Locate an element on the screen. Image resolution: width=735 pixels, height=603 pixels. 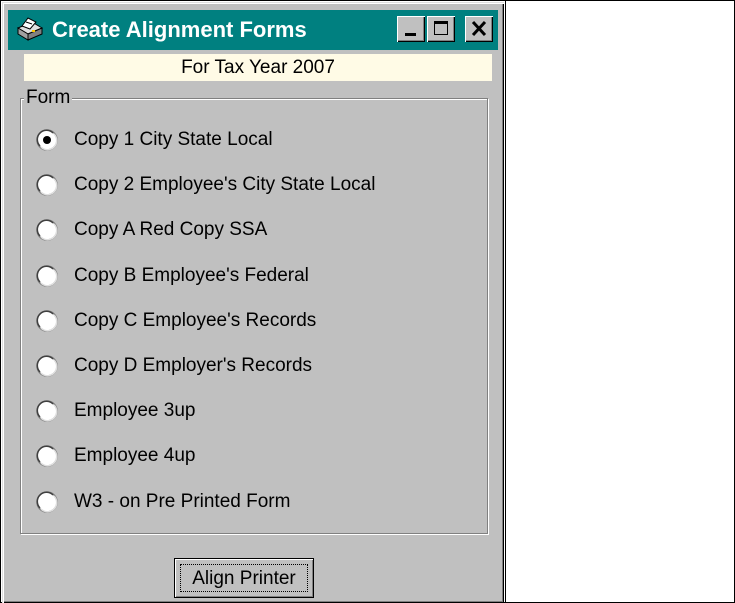
radio-option-label: Employee 4up is located at coordinates (134, 456).